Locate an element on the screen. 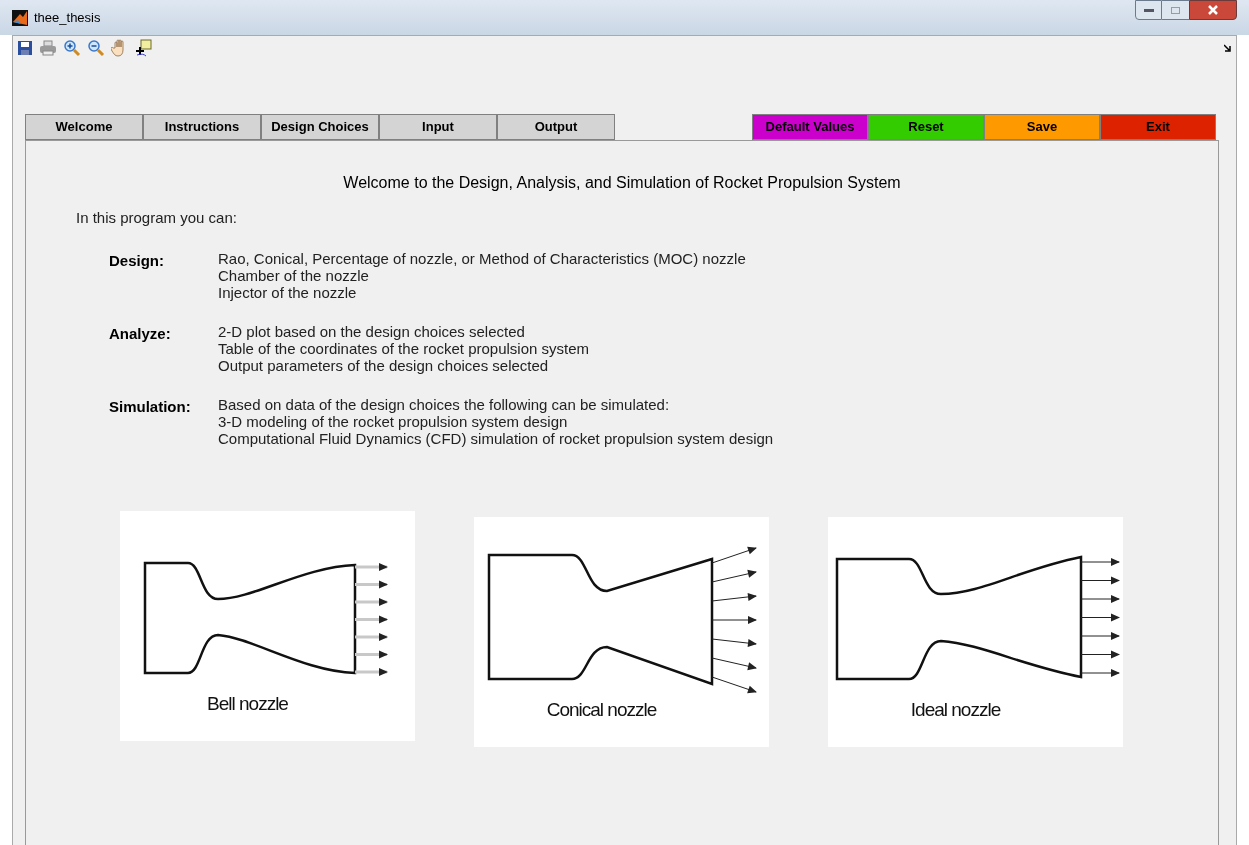  close-icon is located at coordinates (1213, 10).